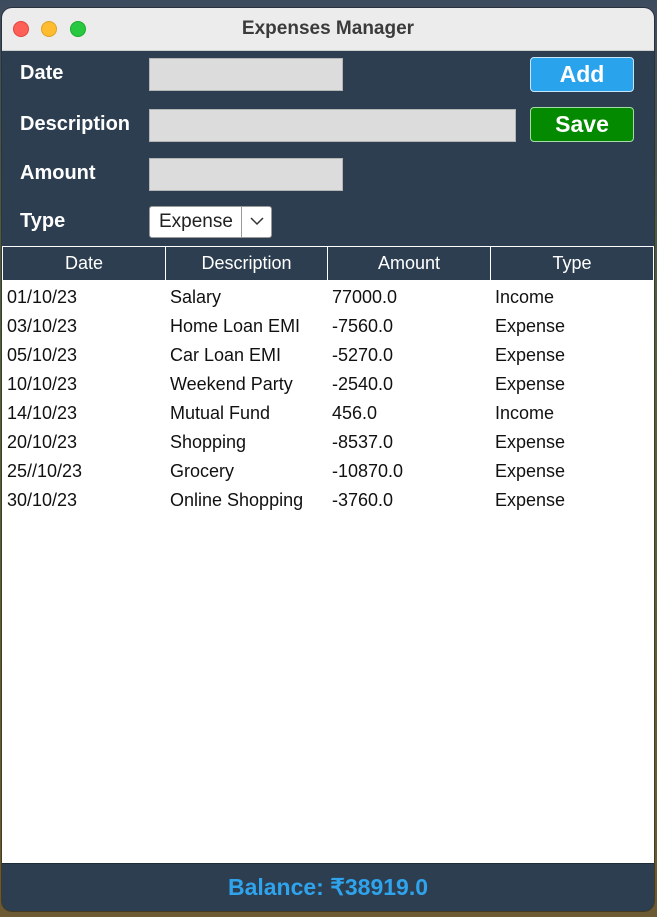  I want to click on balance-bar: Balance: ₹38919.0, so click(328, 887).